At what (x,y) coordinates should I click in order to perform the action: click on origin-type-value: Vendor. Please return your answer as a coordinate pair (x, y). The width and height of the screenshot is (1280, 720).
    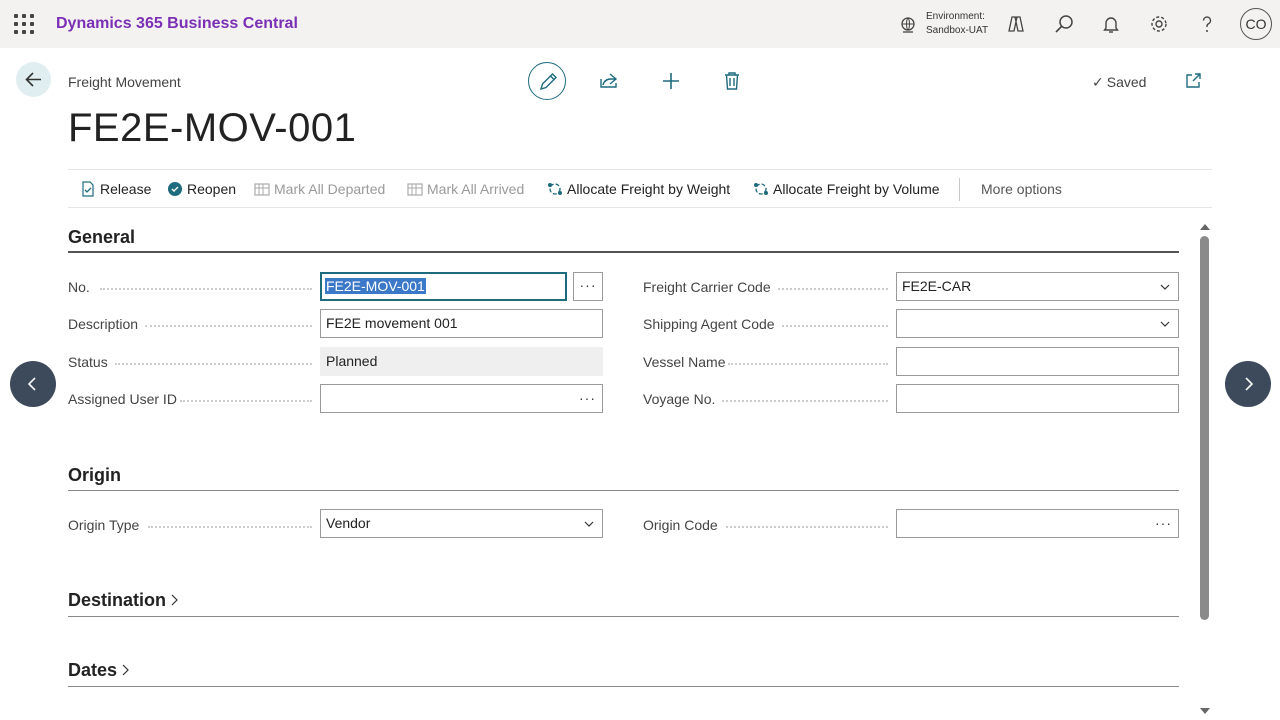
    Looking at the image, I should click on (348, 523).